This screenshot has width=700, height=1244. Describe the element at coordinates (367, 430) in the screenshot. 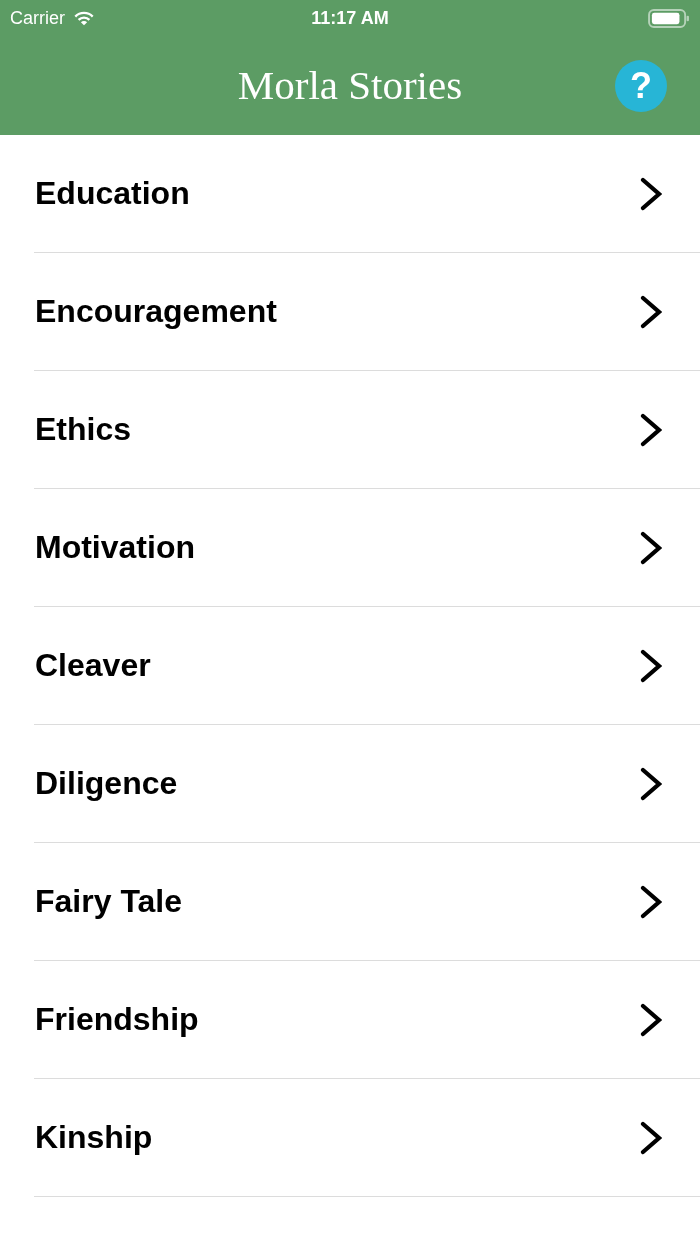

I see `category-item: Ethics` at that location.